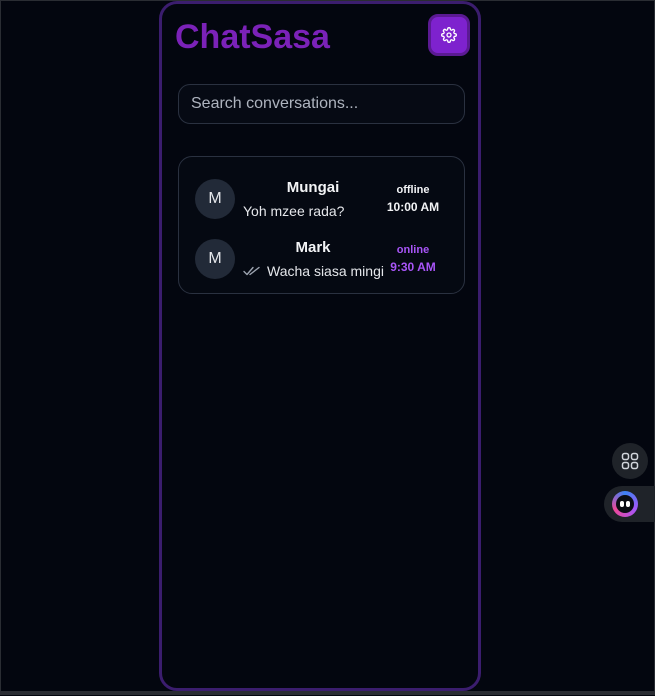 This screenshot has width=655, height=696. What do you see at coordinates (625, 504) in the screenshot?
I see `bot-icon` at bounding box center [625, 504].